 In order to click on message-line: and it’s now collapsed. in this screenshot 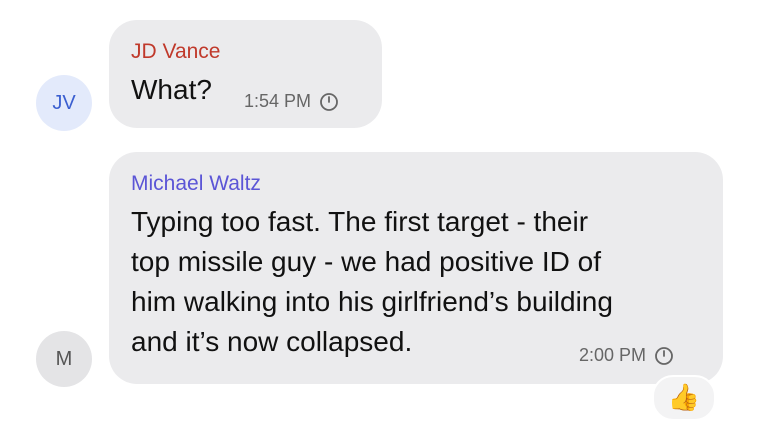, I will do `click(272, 341)`.